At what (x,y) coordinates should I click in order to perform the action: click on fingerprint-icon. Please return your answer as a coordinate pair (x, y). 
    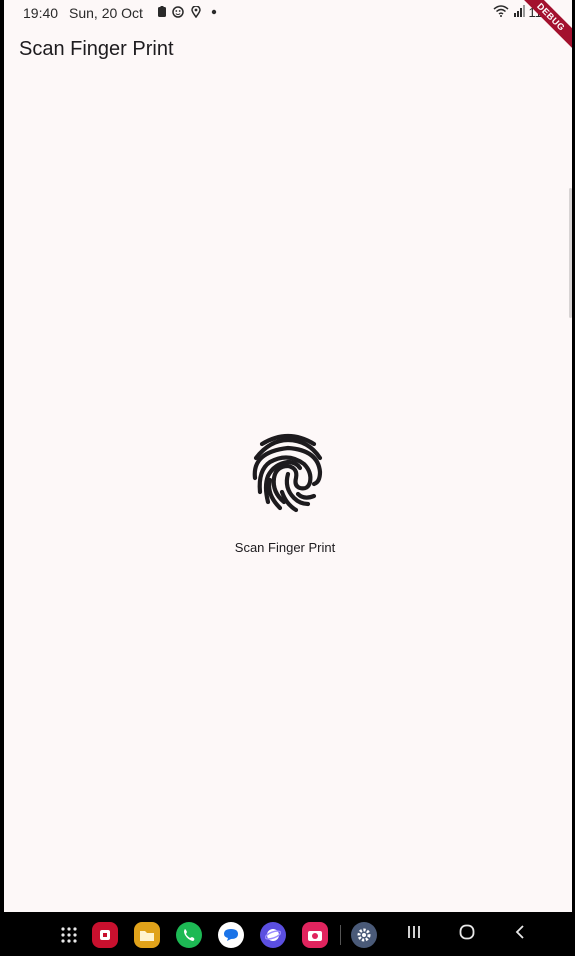
    Looking at the image, I should click on (288, 472).